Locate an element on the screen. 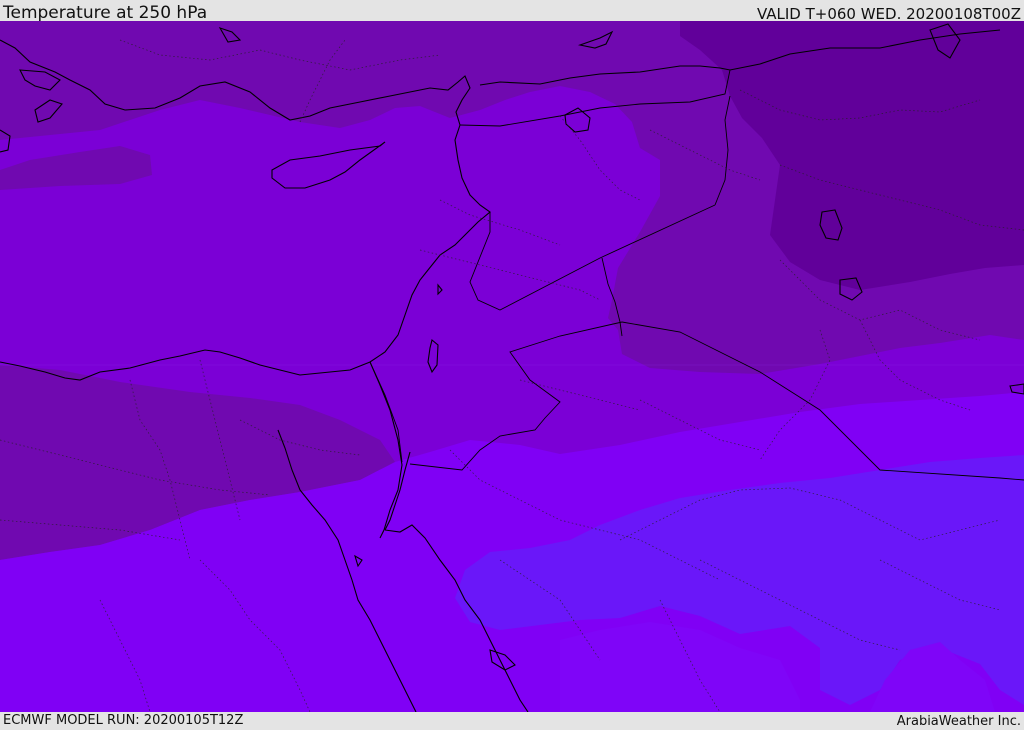  credit-label: ArabiaWeather Inc. is located at coordinates (958, 721).